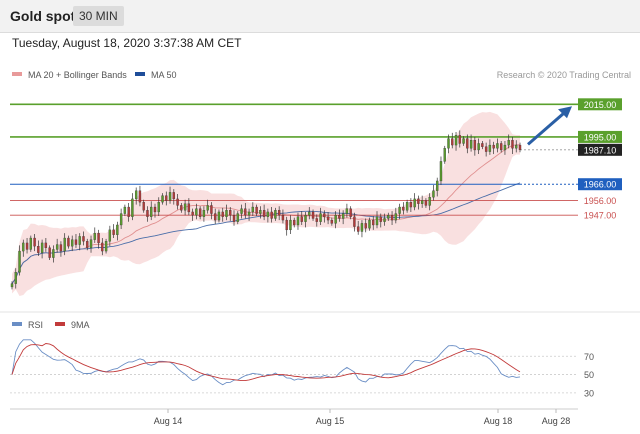  I want to click on bollinger-legend-label: MA 20 + Bollinger Bands, so click(77, 75).